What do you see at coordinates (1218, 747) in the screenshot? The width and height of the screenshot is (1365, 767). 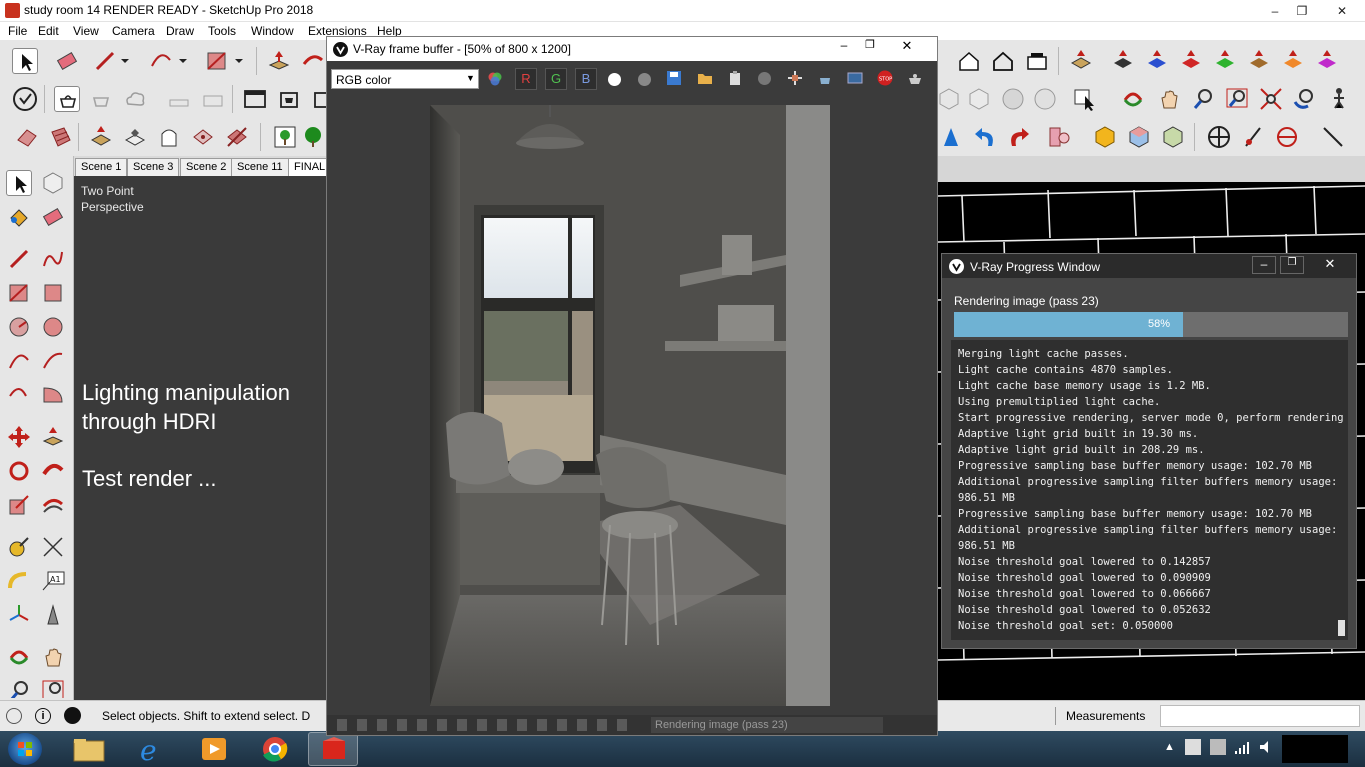 I see `tray-device-icon` at bounding box center [1218, 747].